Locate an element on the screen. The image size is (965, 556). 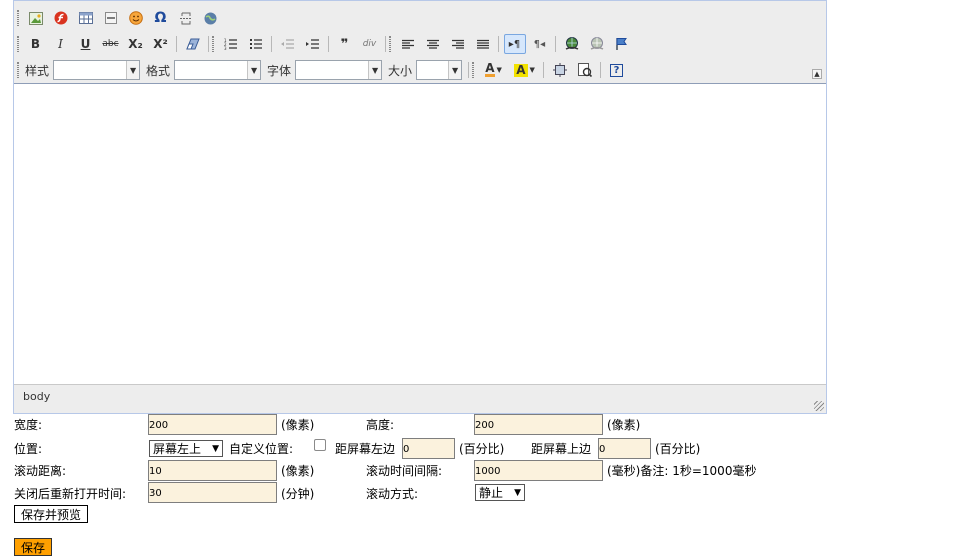
height-unit: (像素) is located at coordinates (624, 425).